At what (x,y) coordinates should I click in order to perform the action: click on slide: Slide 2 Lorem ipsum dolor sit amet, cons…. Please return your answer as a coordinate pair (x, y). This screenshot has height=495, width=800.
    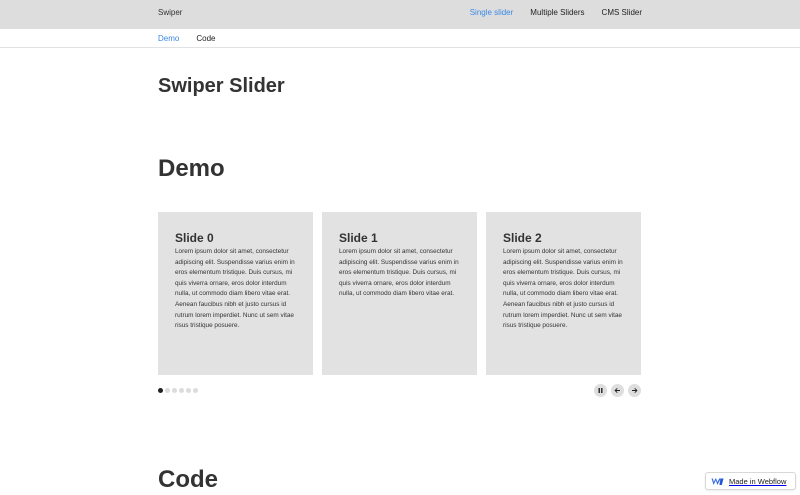
    Looking at the image, I should click on (563, 293).